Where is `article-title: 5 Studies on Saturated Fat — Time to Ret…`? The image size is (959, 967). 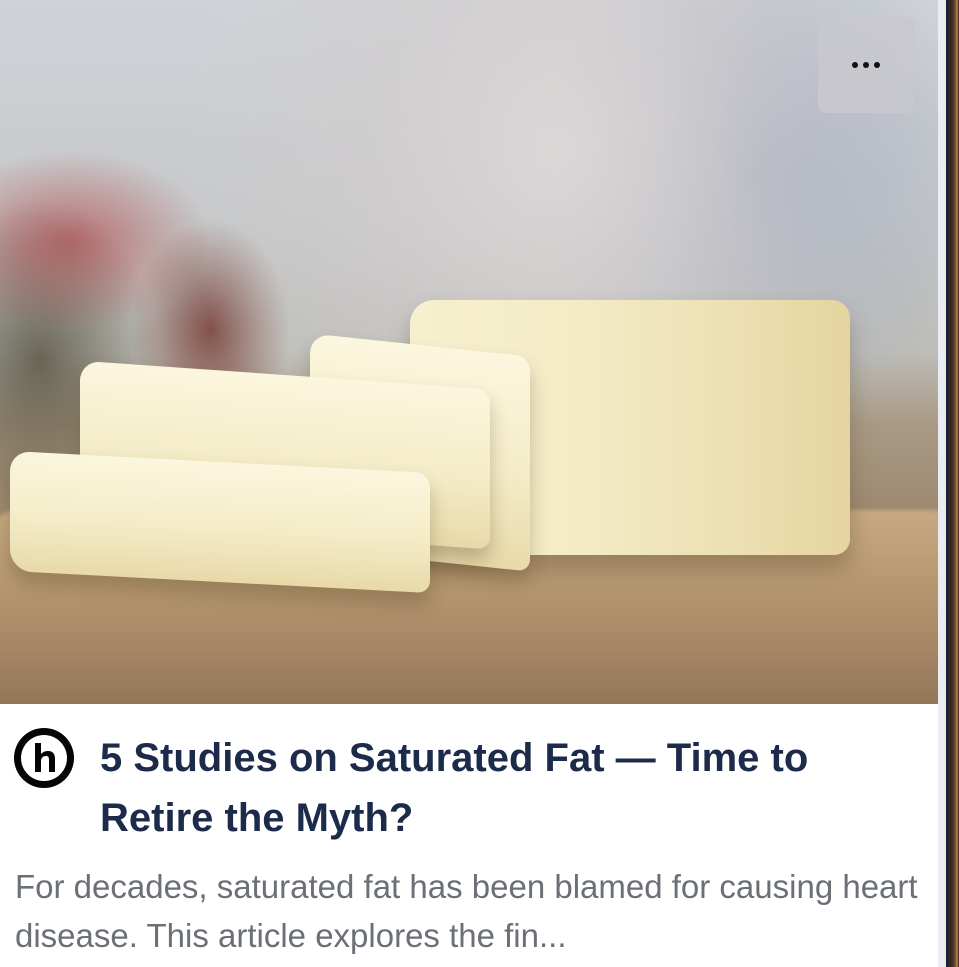
article-title: 5 Studies on Saturated Fat — Time to Ret… is located at coordinates (510, 788).